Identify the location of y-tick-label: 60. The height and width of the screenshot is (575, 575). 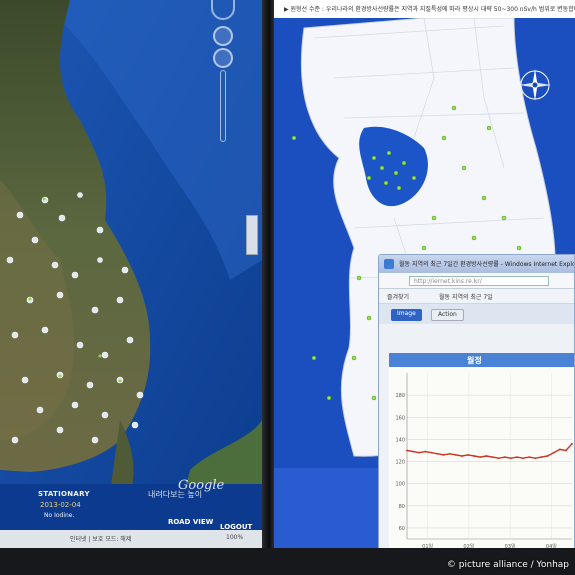
(402, 529).